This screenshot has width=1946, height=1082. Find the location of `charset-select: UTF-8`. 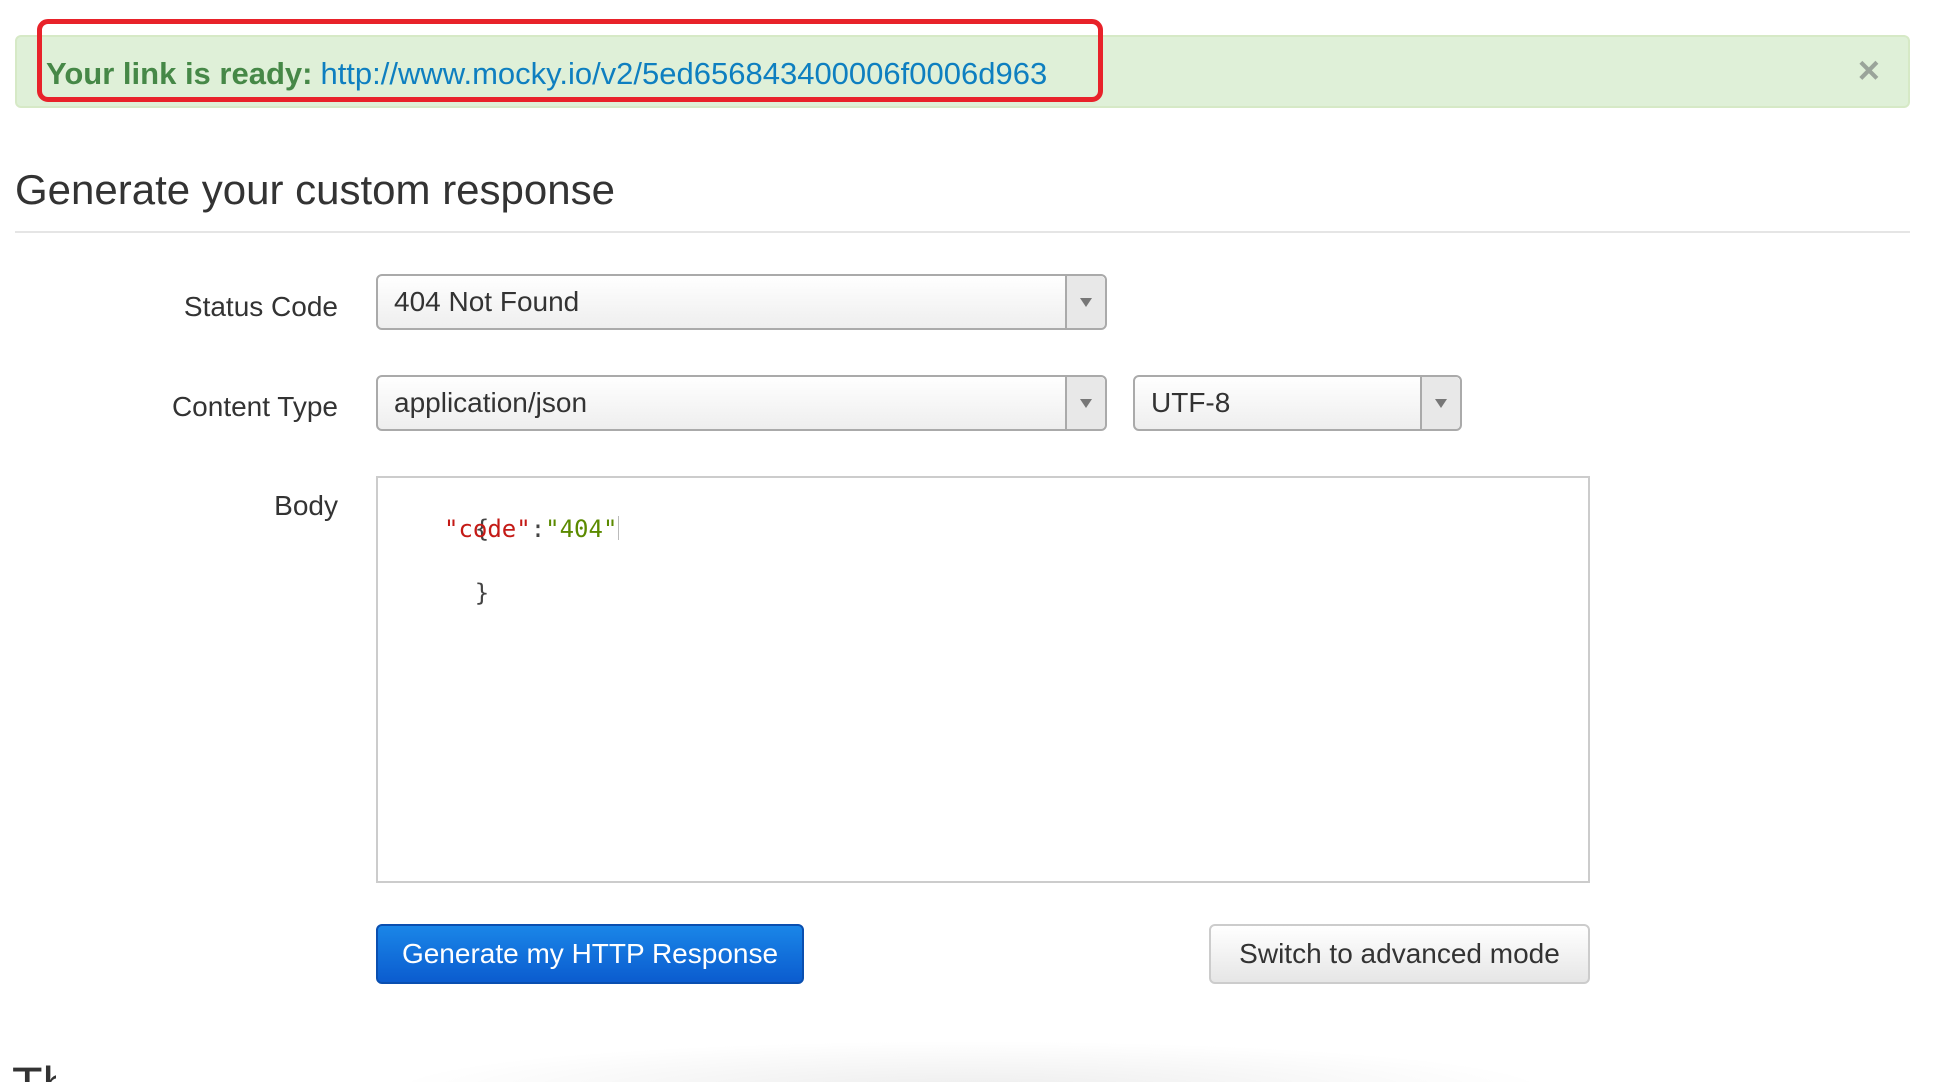

charset-select: UTF-8 is located at coordinates (1297, 403).